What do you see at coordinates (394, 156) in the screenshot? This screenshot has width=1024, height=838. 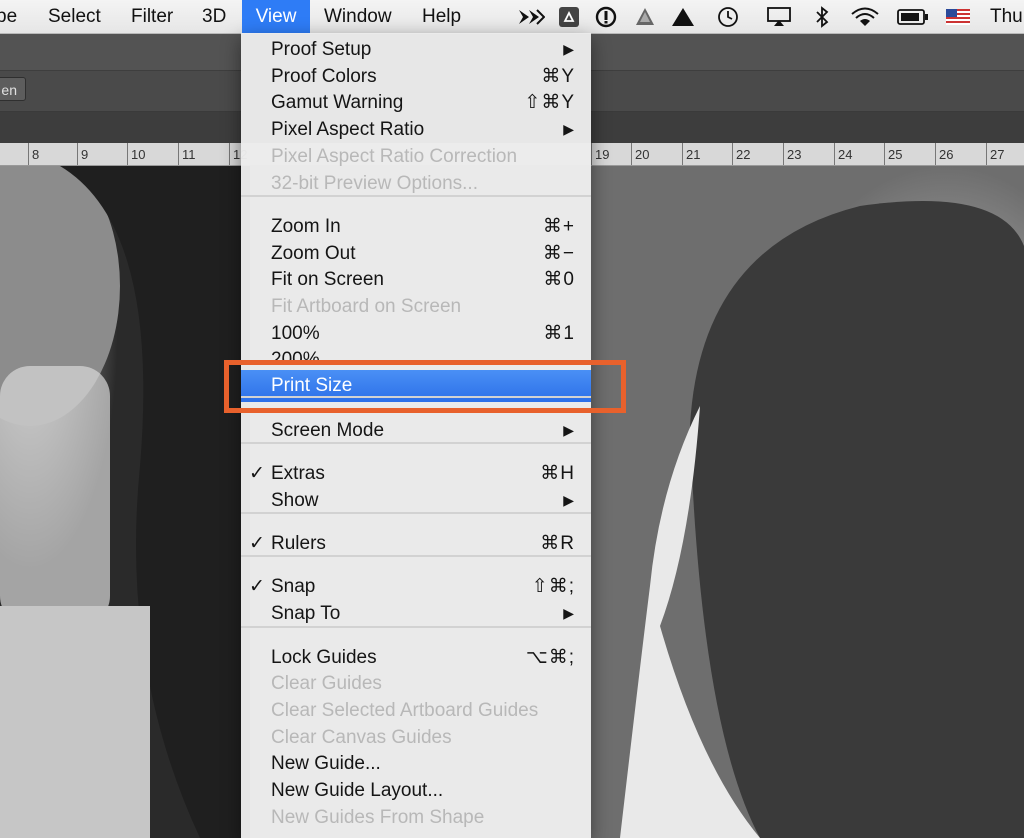 I see `menu-item-label: Pixel Aspect Ratio Correction` at bounding box center [394, 156].